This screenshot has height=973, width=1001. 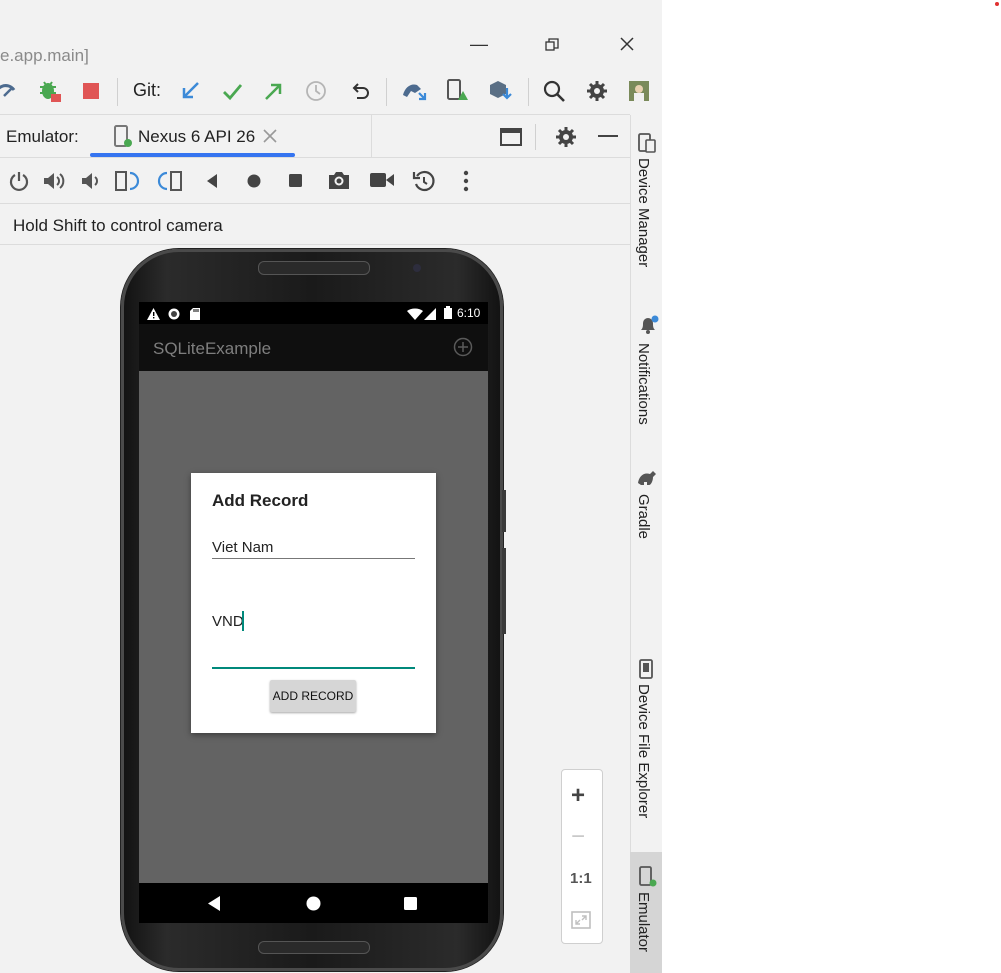 What do you see at coordinates (415, 90) in the screenshot?
I see `sync-icon` at bounding box center [415, 90].